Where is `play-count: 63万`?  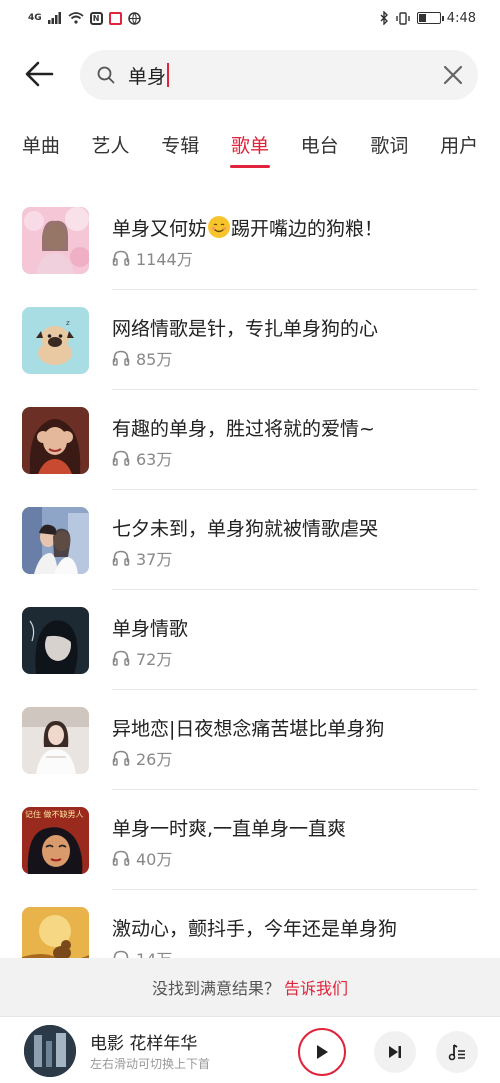 play-count: 63万 is located at coordinates (142, 458).